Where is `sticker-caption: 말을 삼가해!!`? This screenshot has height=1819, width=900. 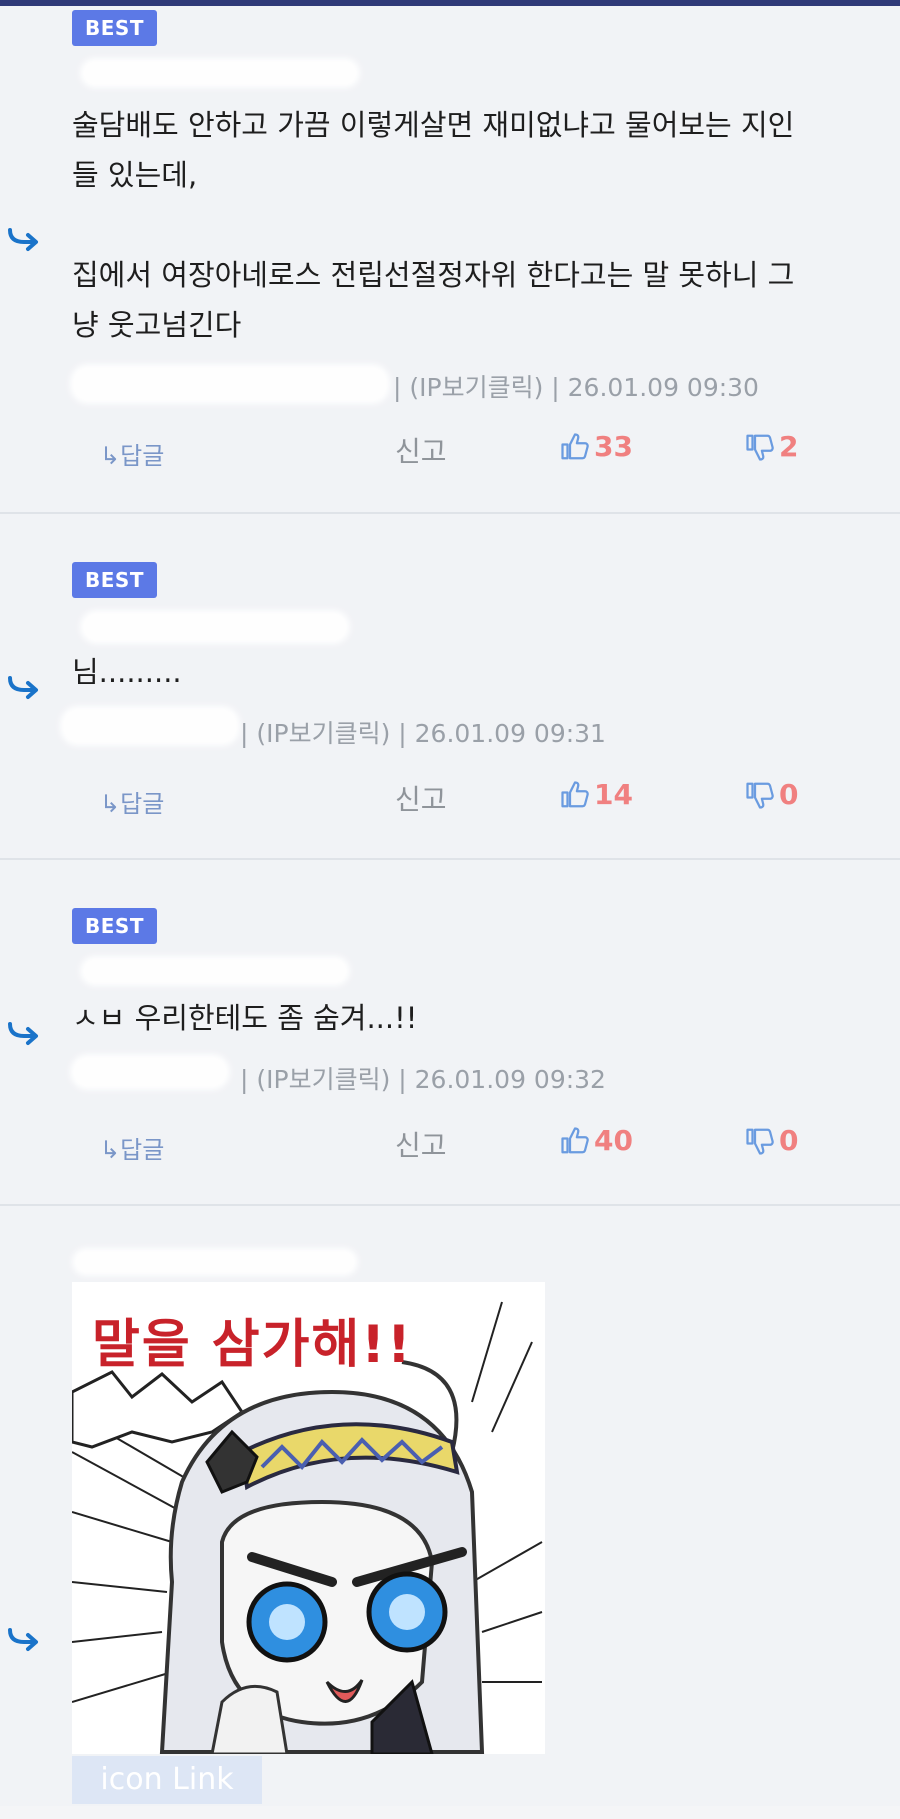 sticker-caption: 말을 삼가해!! is located at coordinates (252, 1345).